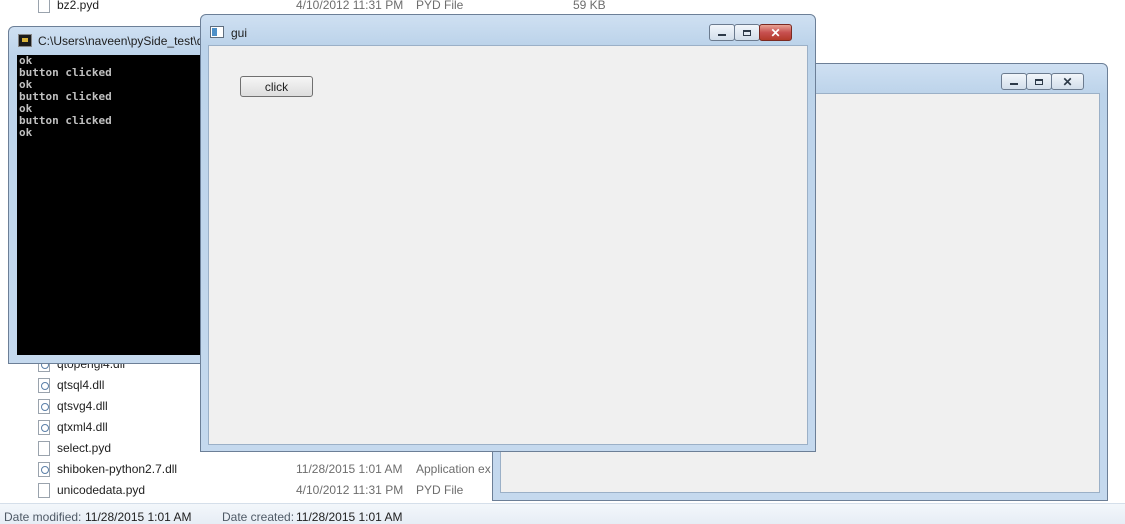 This screenshot has height=524, width=1125. Describe the element at coordinates (26, 132) in the screenshot. I see `console-line: ok` at that location.